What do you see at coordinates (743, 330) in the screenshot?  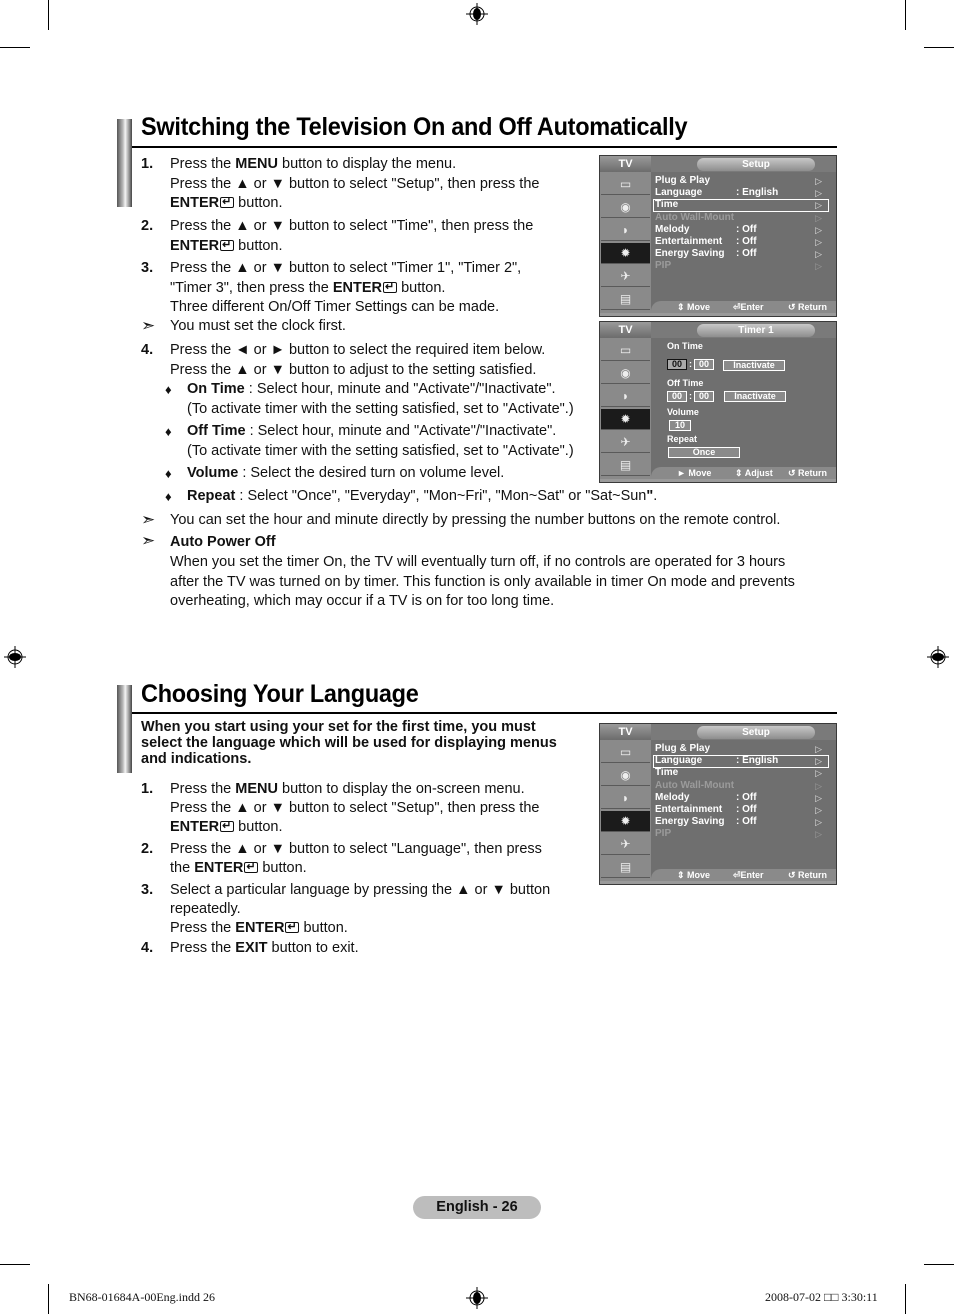 I see `osd-title-bar: Timer 1` at bounding box center [743, 330].